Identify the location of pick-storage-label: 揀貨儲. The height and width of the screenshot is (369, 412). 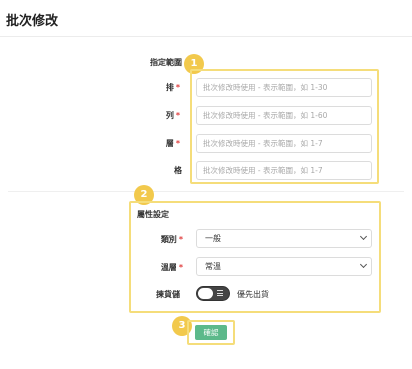
(168, 294).